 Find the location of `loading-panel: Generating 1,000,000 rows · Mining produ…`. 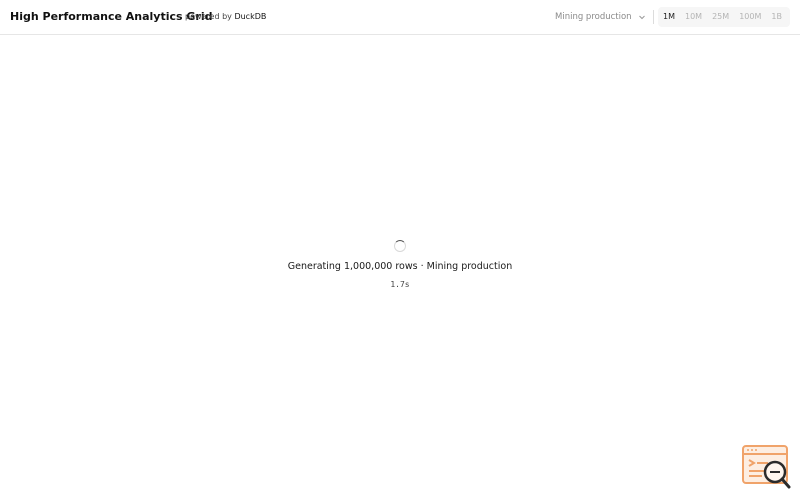

loading-panel: Generating 1,000,000 rows · Mining produ… is located at coordinates (400, 264).